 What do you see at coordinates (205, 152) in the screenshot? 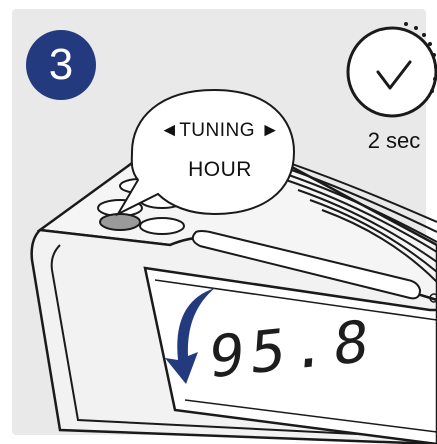
I see `callout-bubble` at bounding box center [205, 152].